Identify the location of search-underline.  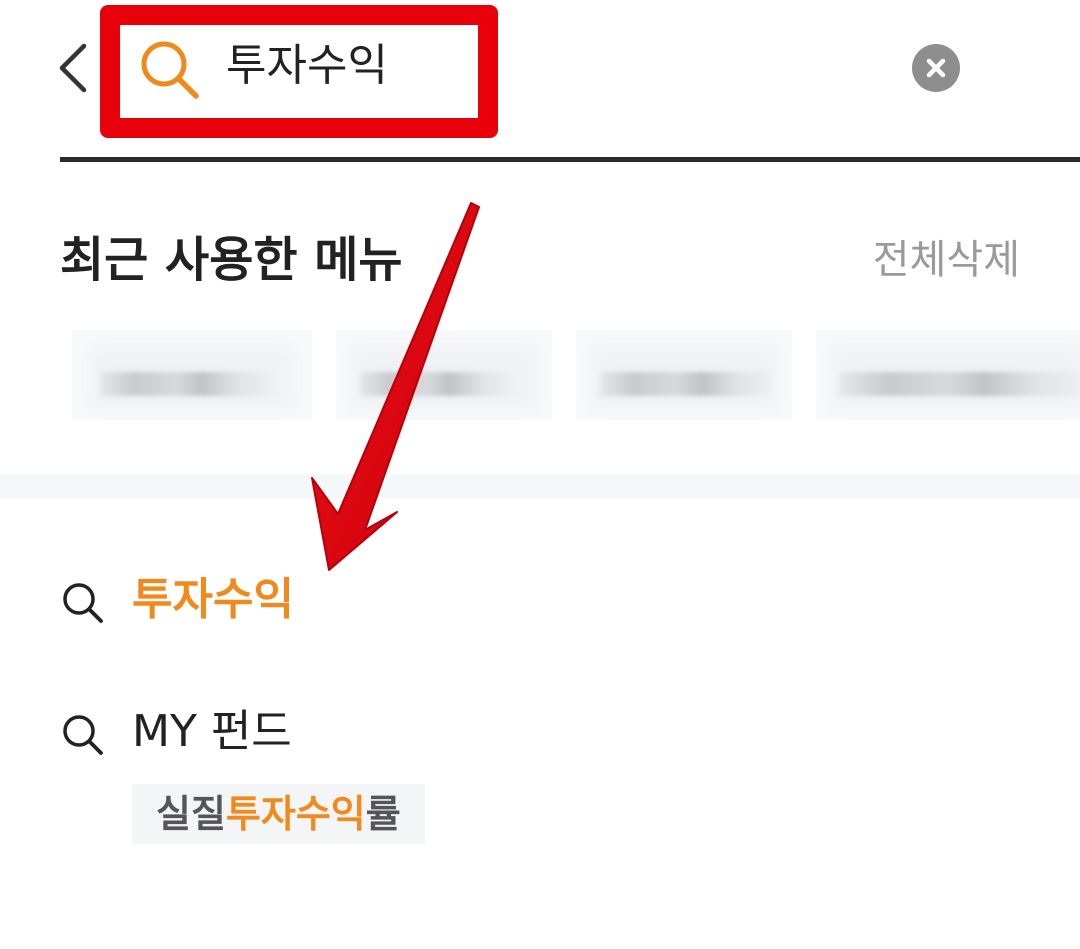
(570, 159).